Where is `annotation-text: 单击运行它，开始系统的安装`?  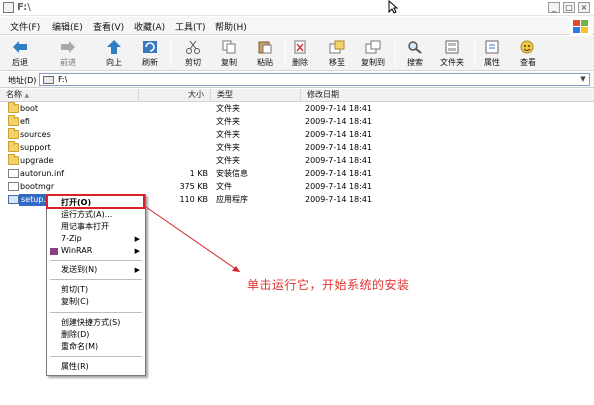 annotation-text: 单击运行它，开始系统的安装 is located at coordinates (328, 285).